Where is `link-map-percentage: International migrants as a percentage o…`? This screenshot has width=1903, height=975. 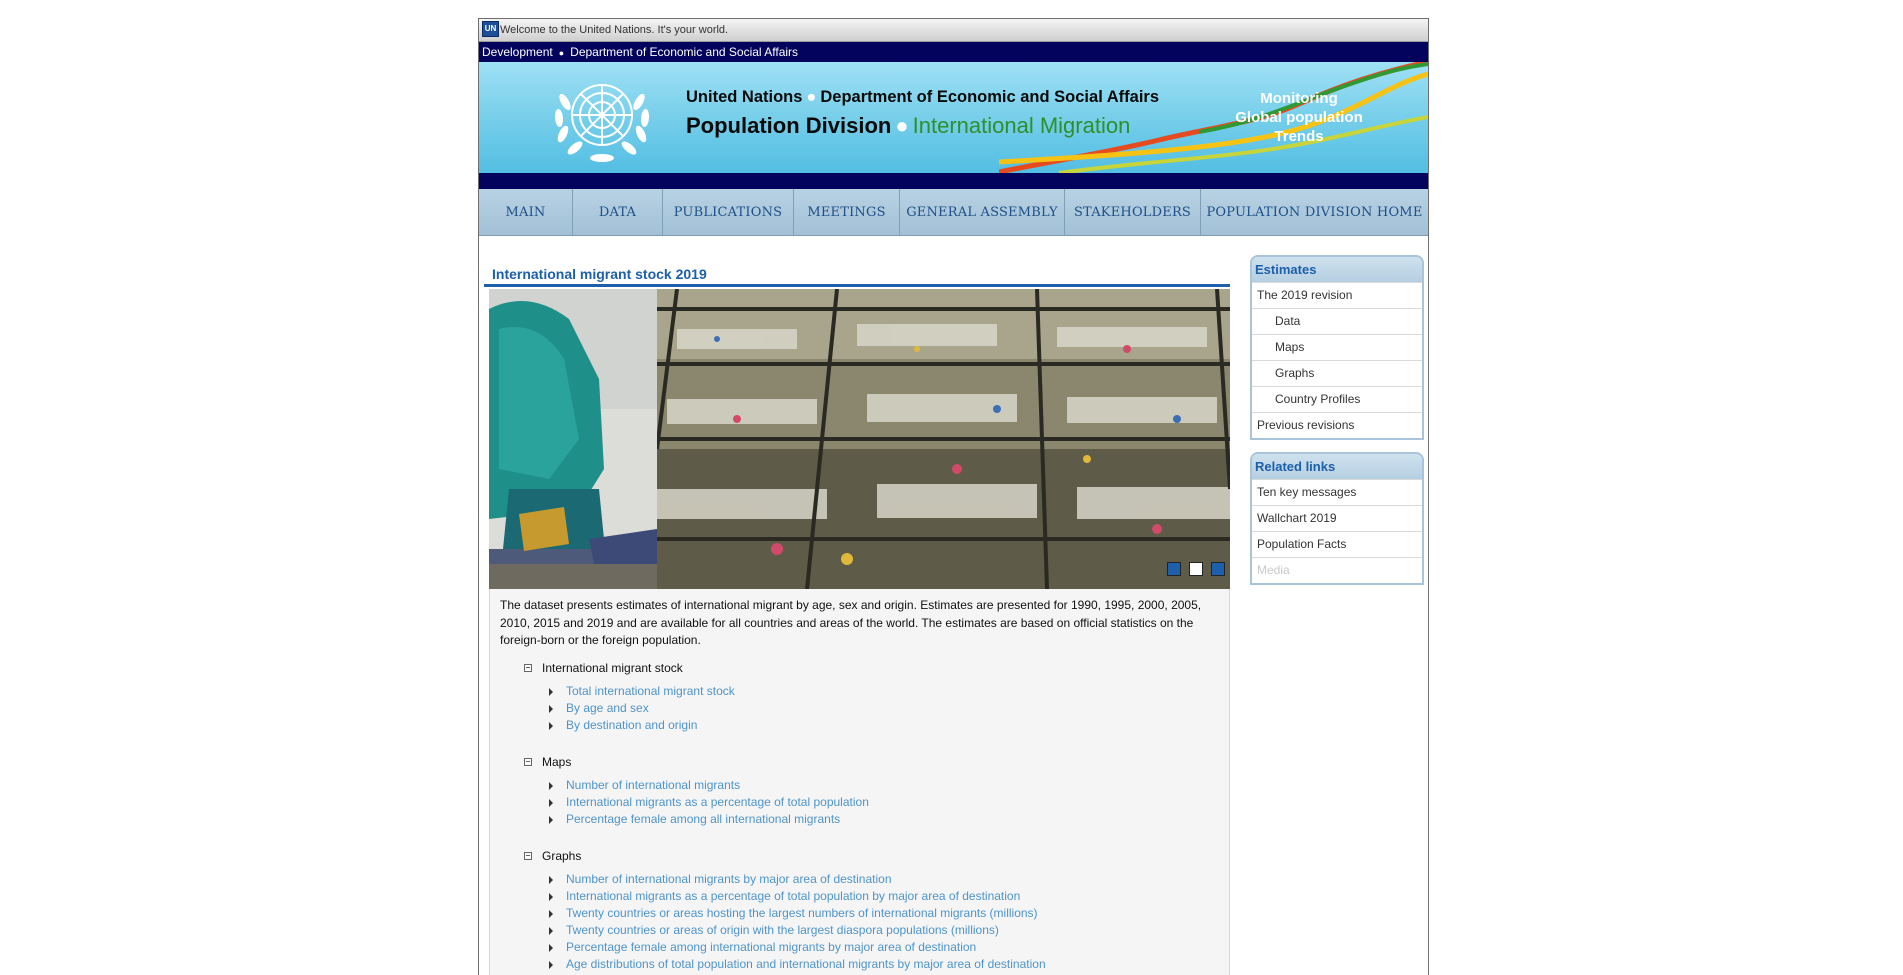
link-map-percentage: International migrants as a percentage o… is located at coordinates (717, 802).